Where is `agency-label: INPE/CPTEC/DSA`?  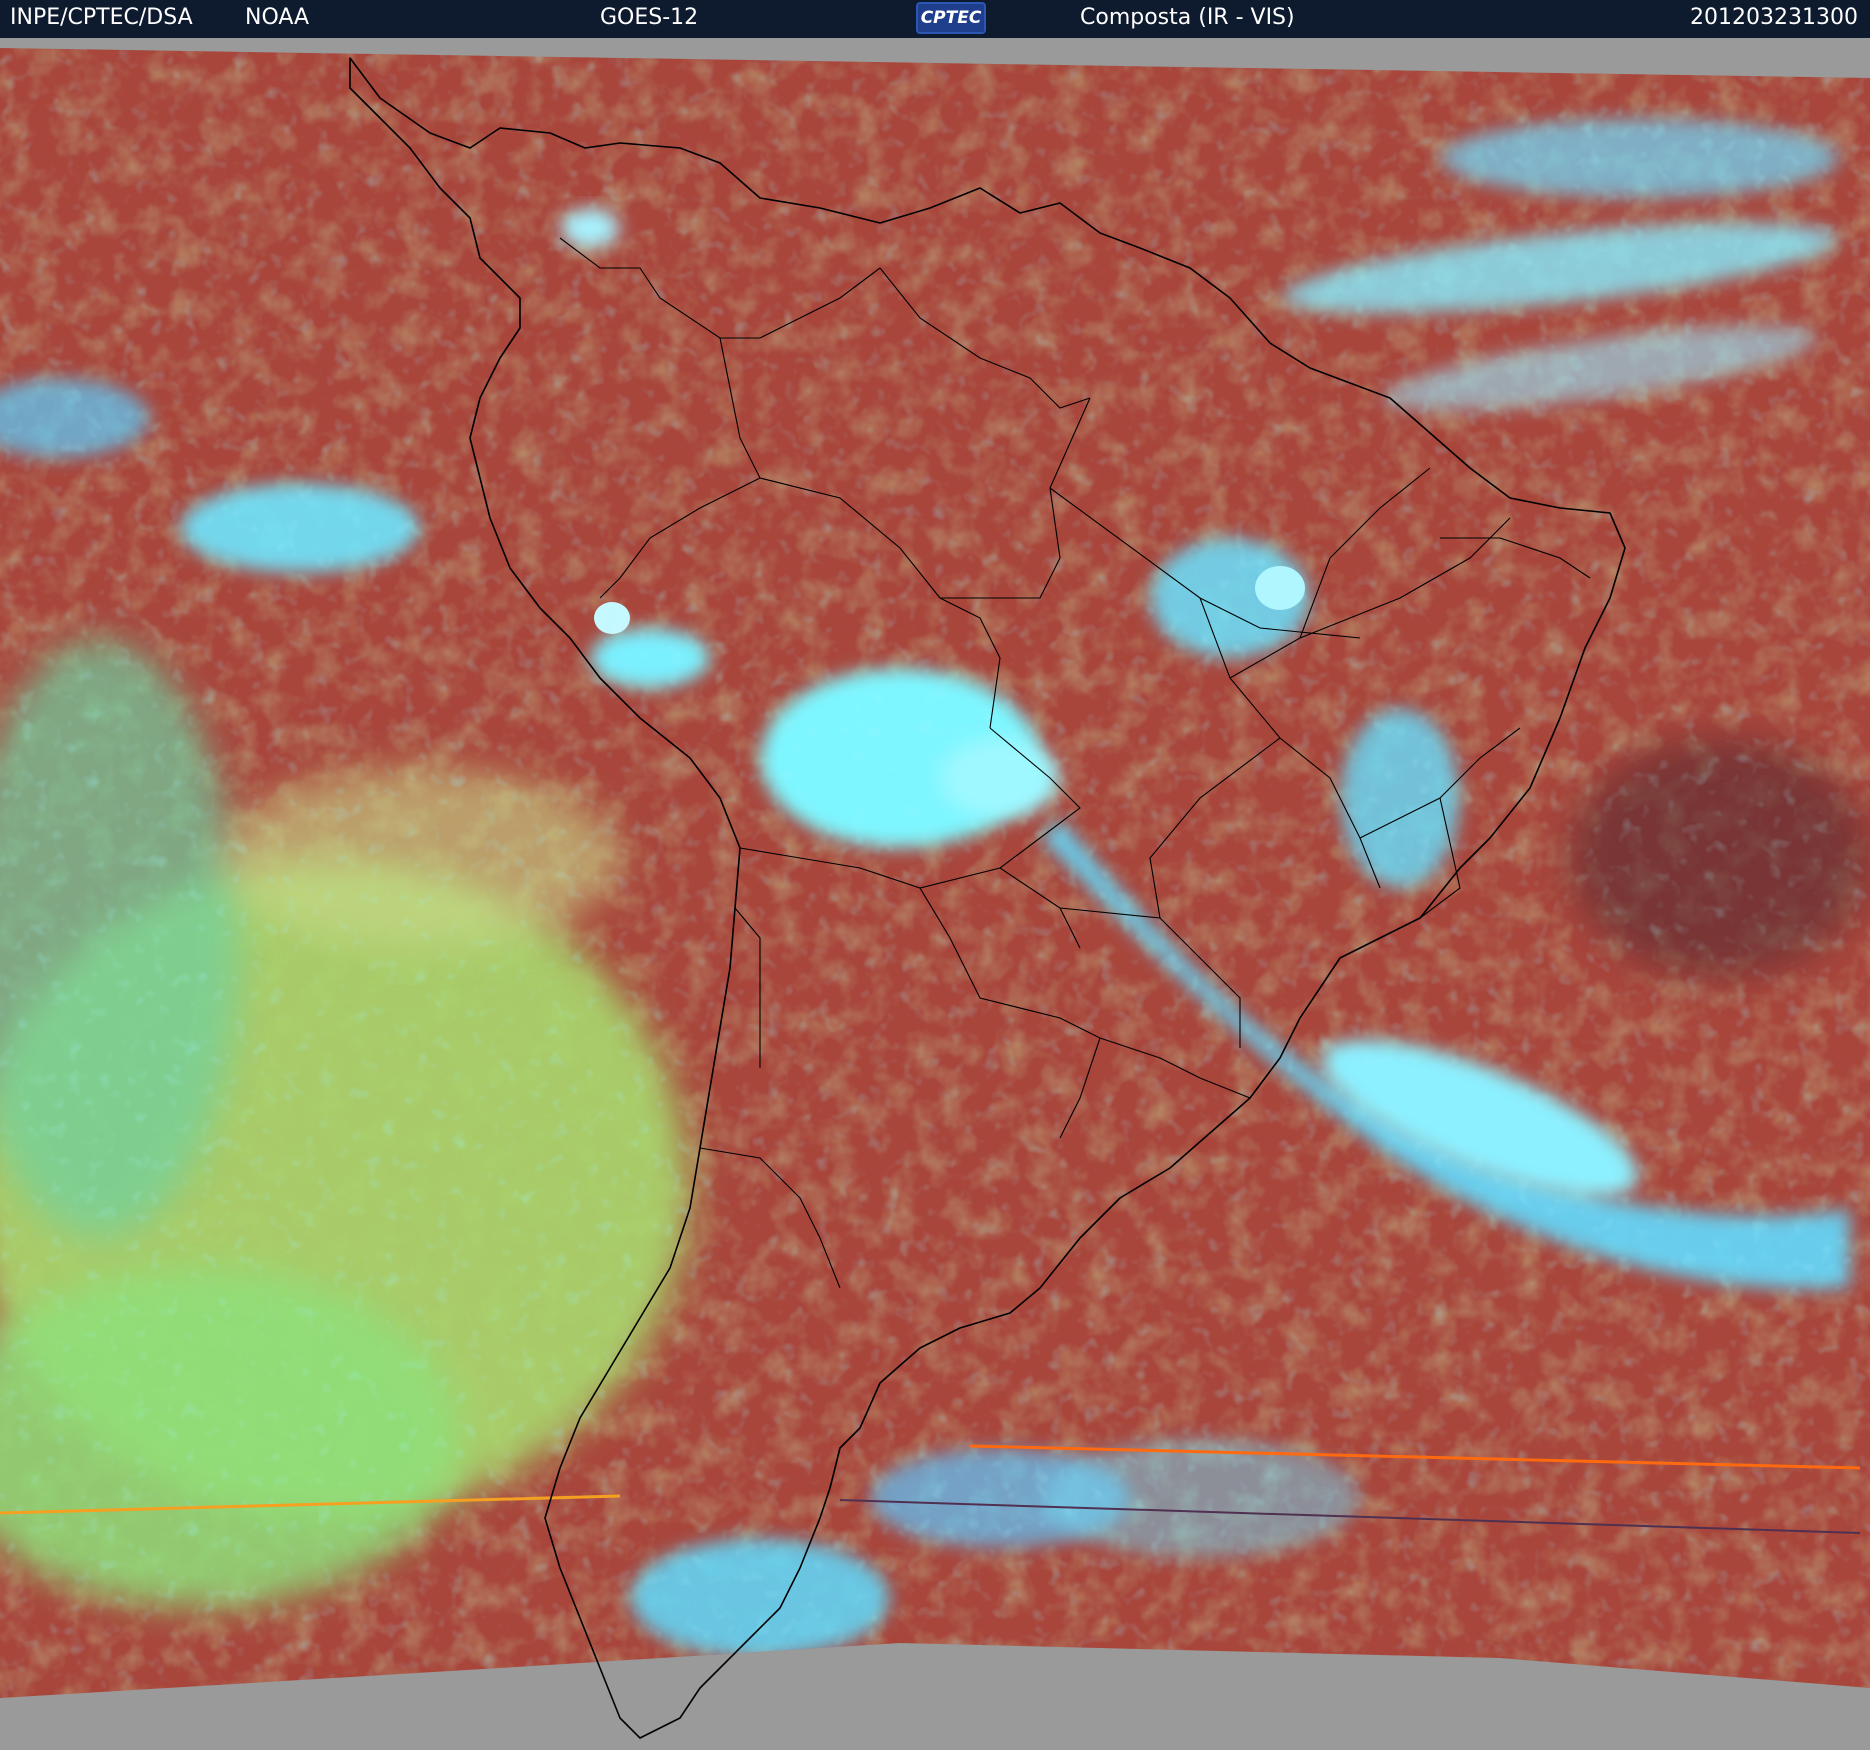 agency-label: INPE/CPTEC/DSA is located at coordinates (101, 17).